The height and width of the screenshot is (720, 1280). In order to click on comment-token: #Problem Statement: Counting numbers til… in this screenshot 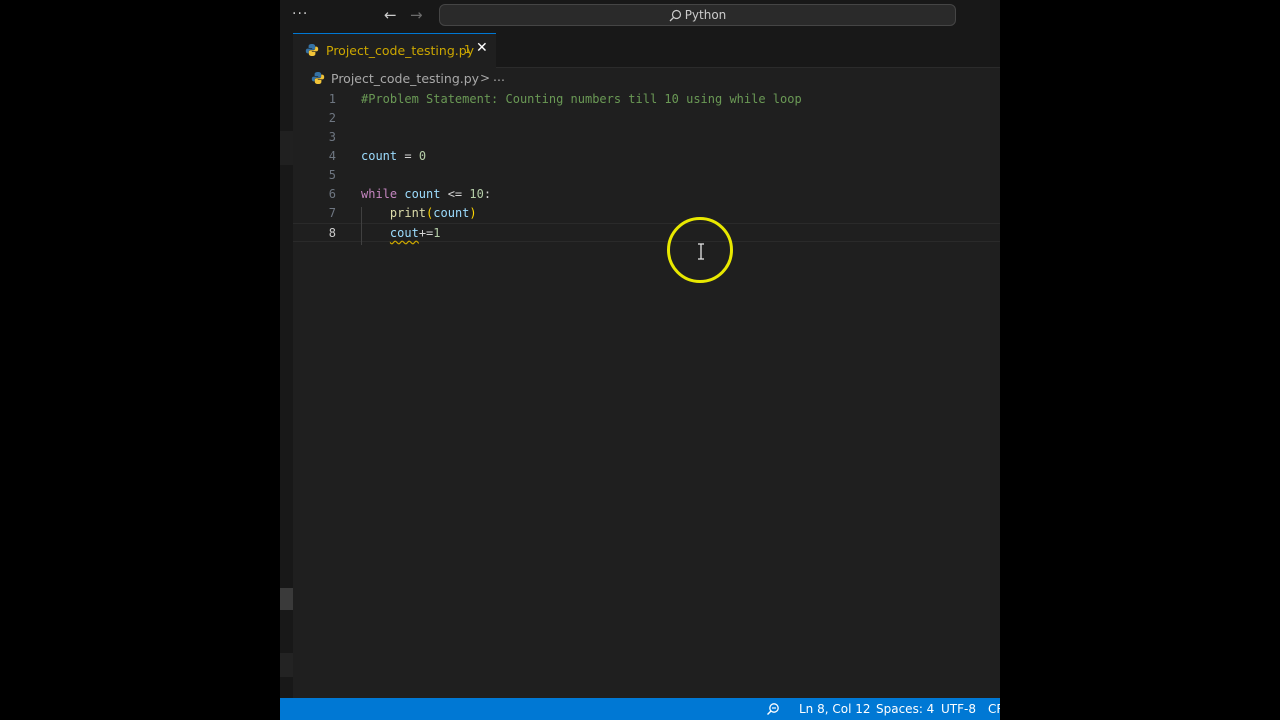, I will do `click(581, 99)`.